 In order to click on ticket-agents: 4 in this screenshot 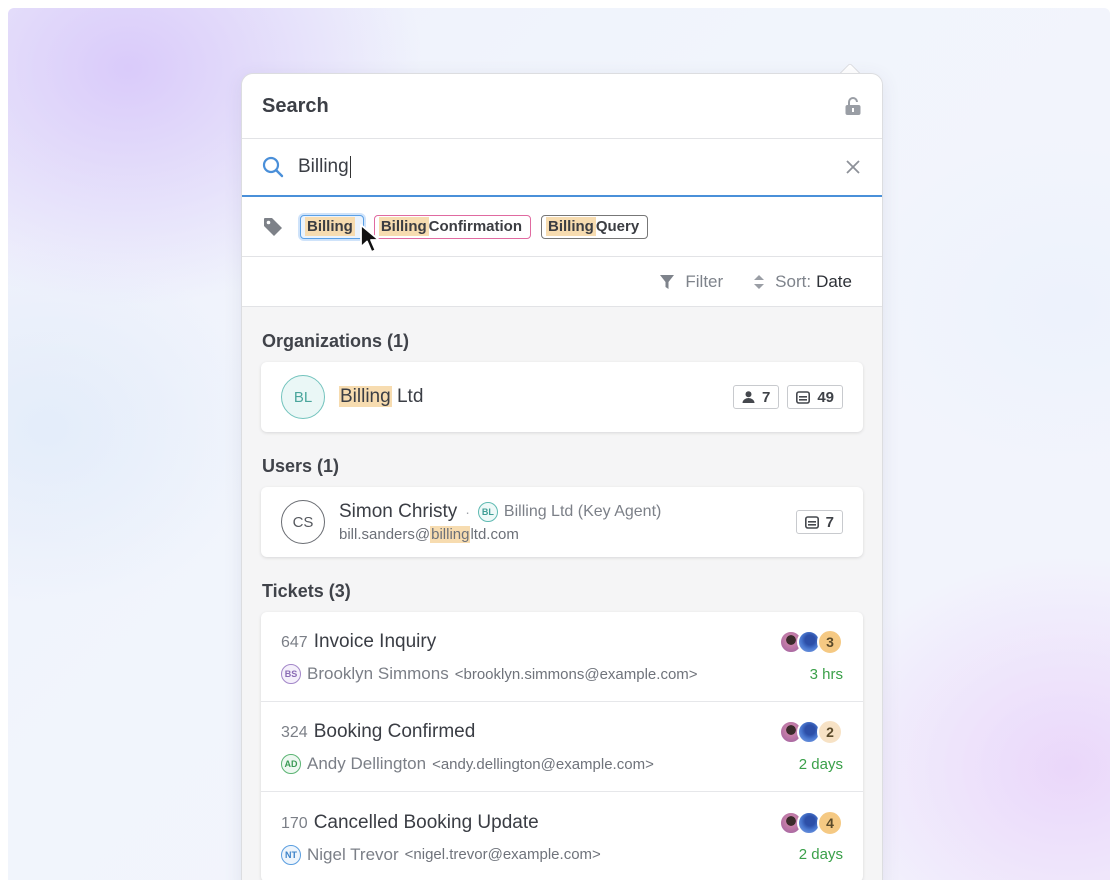, I will do `click(811, 822)`.